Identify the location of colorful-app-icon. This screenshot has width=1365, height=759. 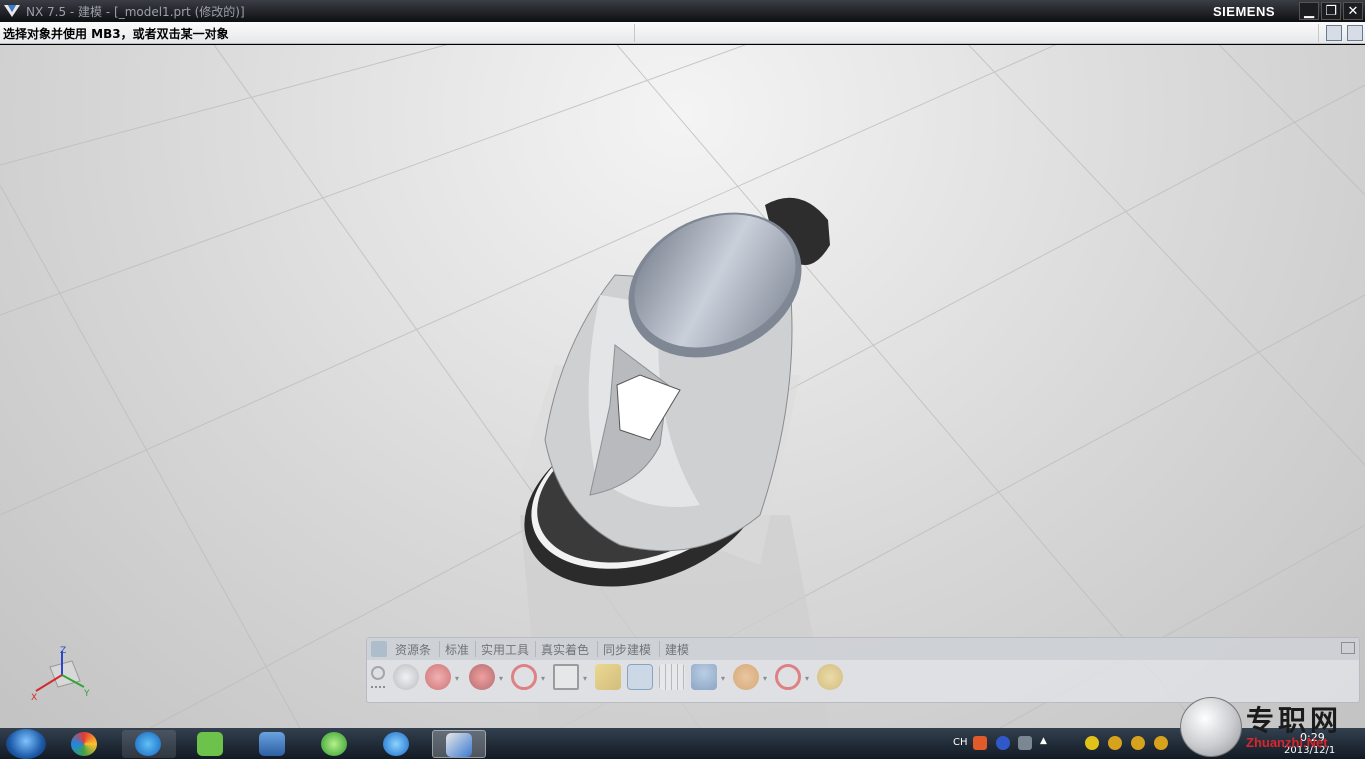
(84, 744).